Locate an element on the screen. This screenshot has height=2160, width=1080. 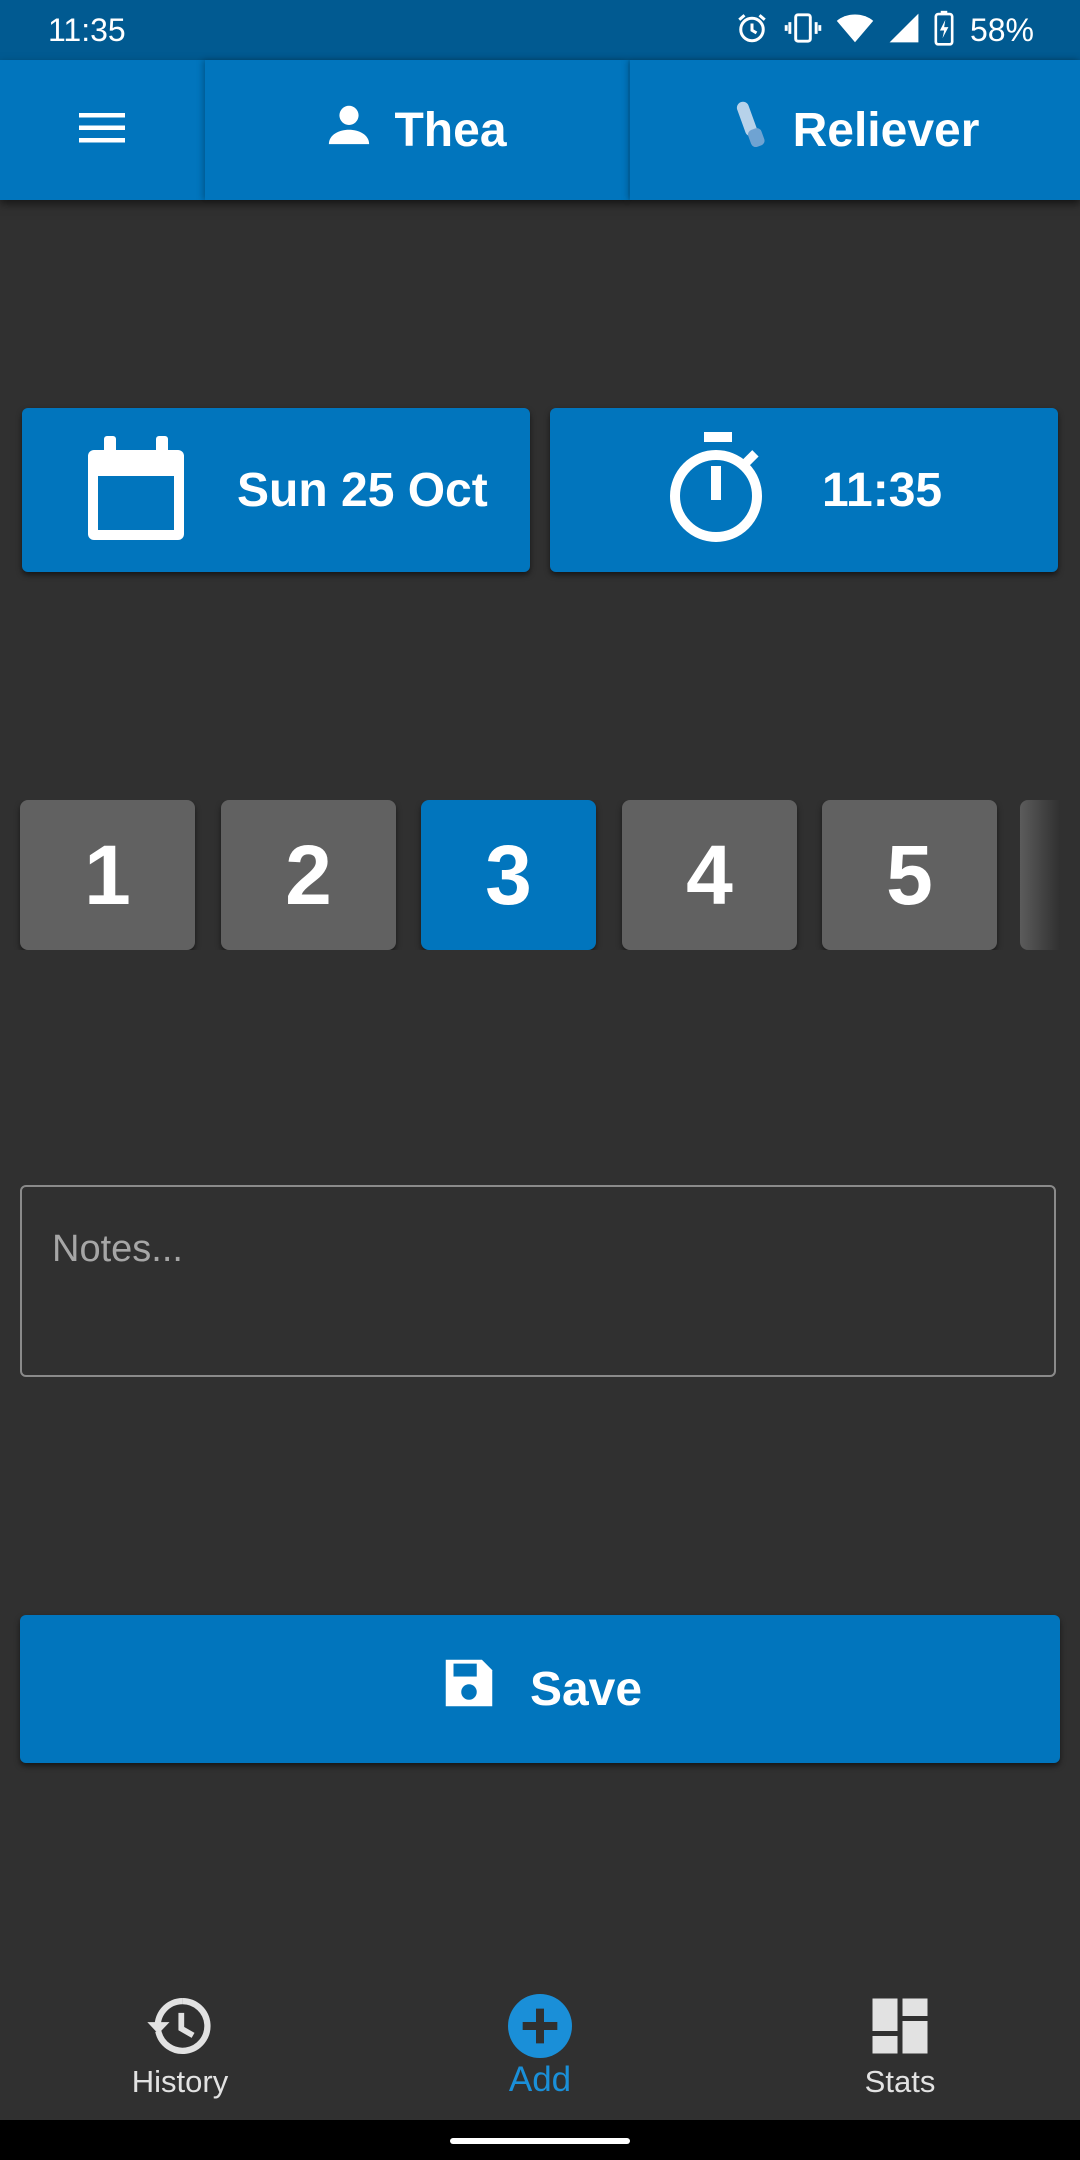
add-circle-icon is located at coordinates (540, 2026).